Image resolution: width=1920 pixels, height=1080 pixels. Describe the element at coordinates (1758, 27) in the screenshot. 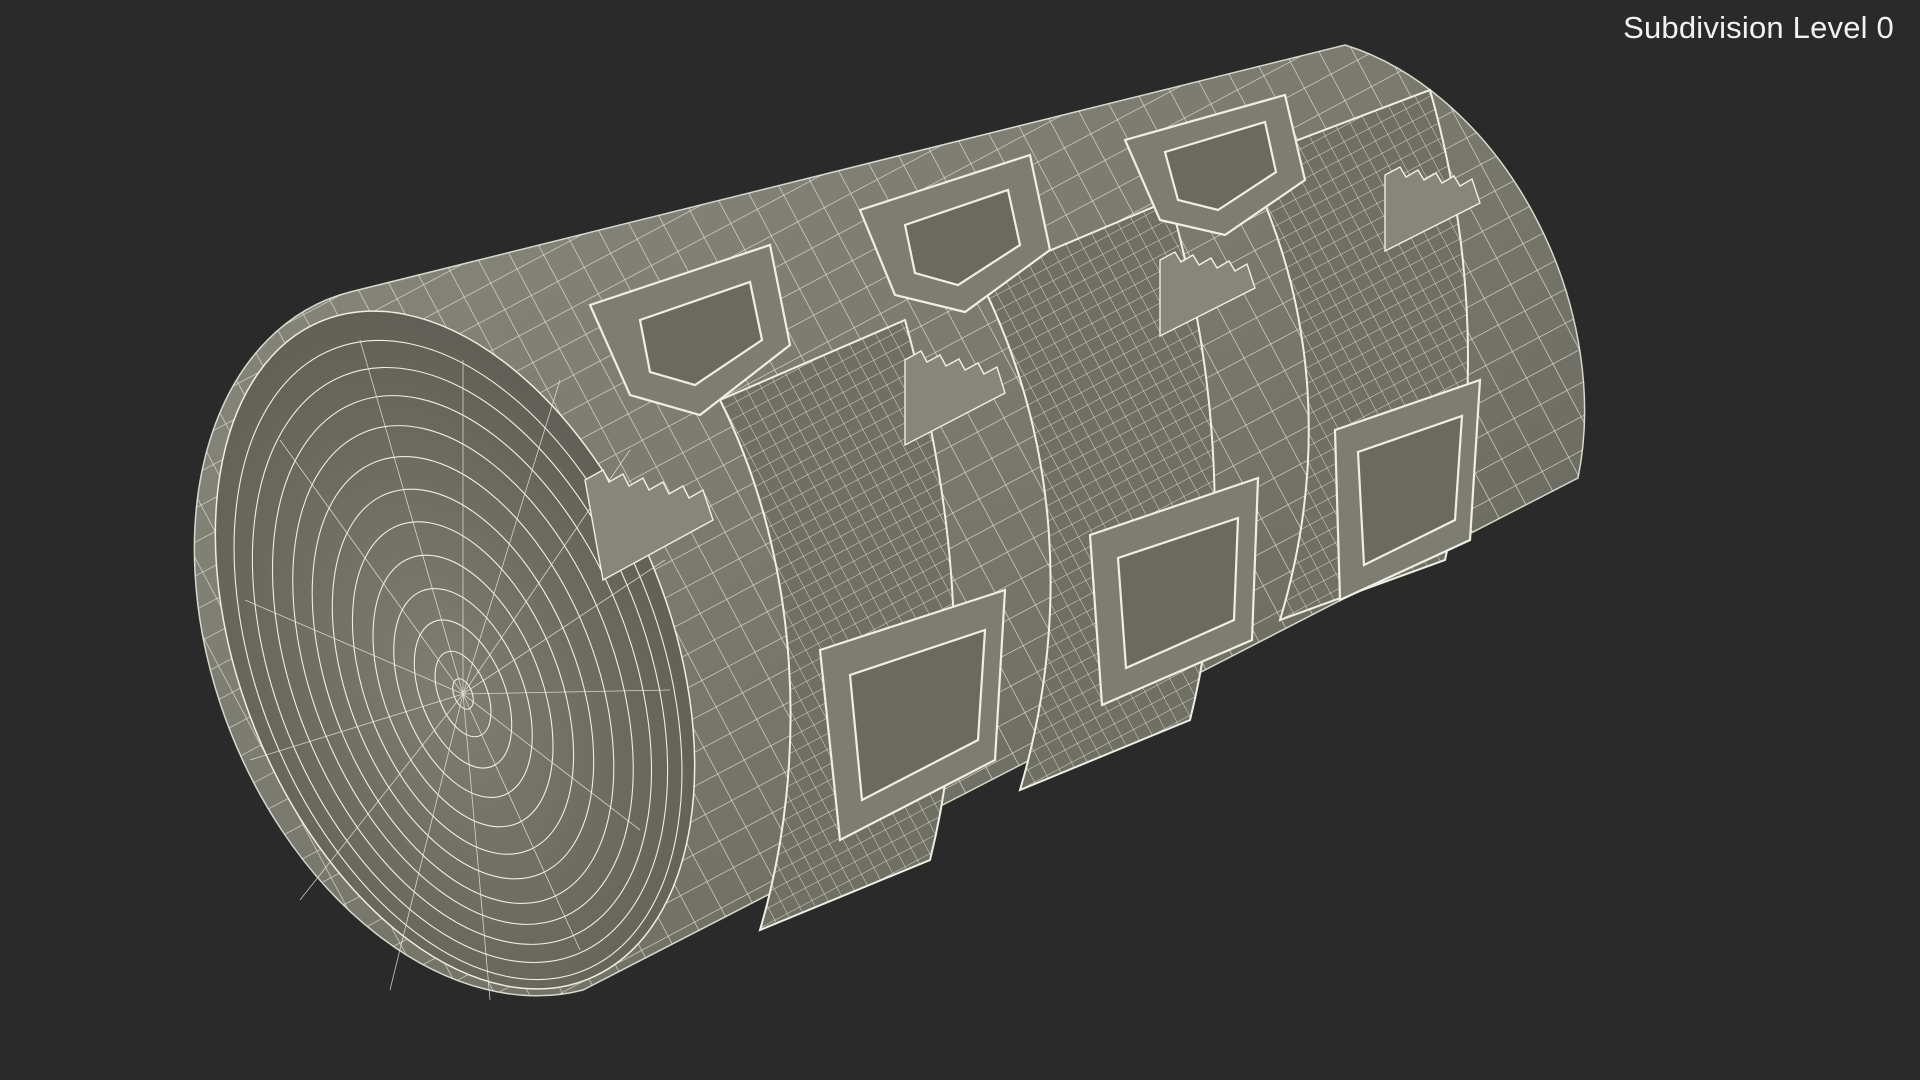

I see `subdivision-level-label: Subdivision Level 0` at that location.